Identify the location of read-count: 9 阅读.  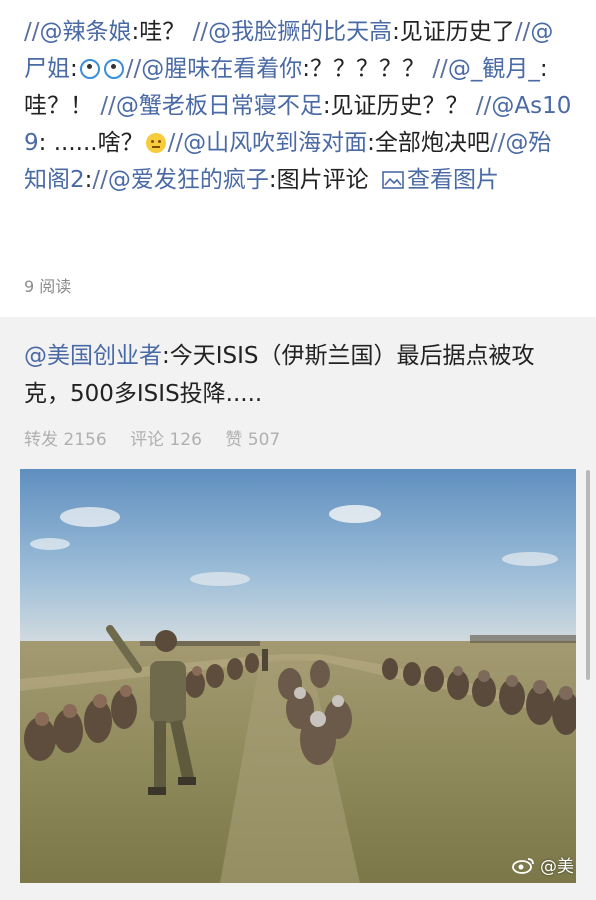
(48, 286).